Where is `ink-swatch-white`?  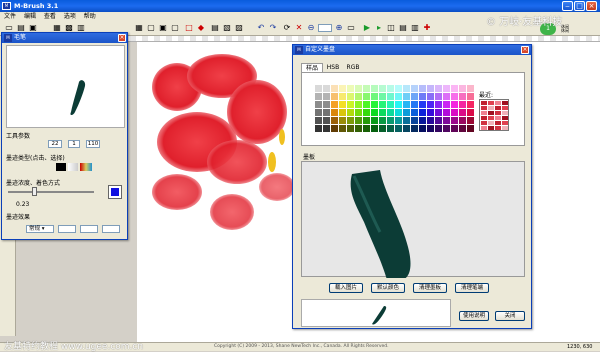 ink-swatch-white is located at coordinates (73, 167).